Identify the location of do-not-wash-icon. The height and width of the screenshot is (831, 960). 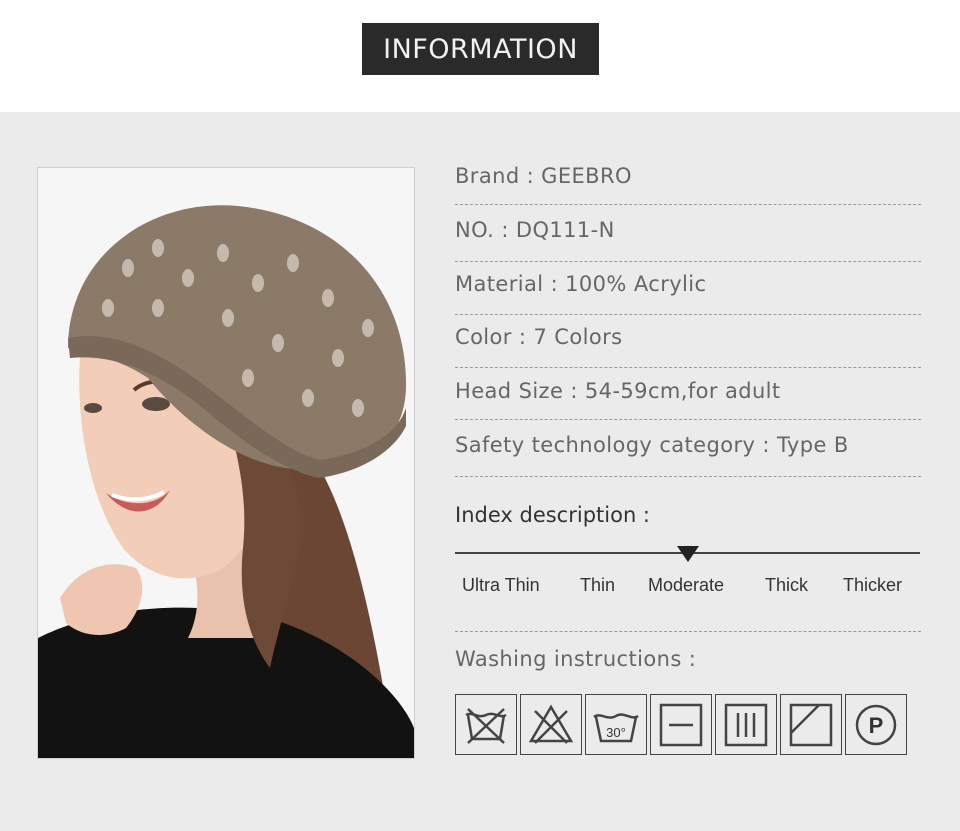
(486, 724).